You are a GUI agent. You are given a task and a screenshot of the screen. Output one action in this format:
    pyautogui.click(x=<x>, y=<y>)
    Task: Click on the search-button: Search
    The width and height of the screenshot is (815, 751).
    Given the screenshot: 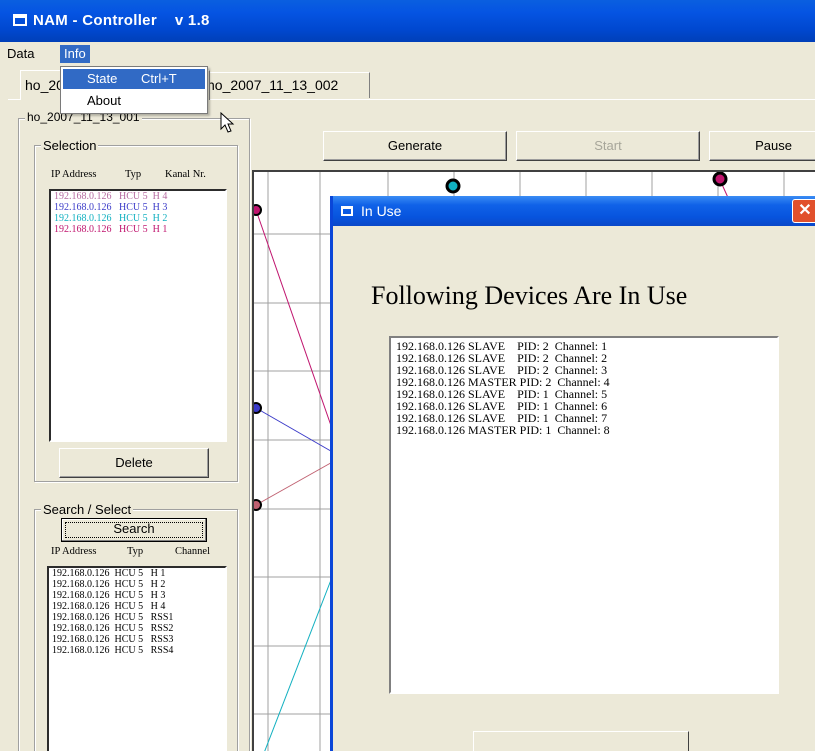 What is the action you would take?
    pyautogui.click(x=134, y=530)
    